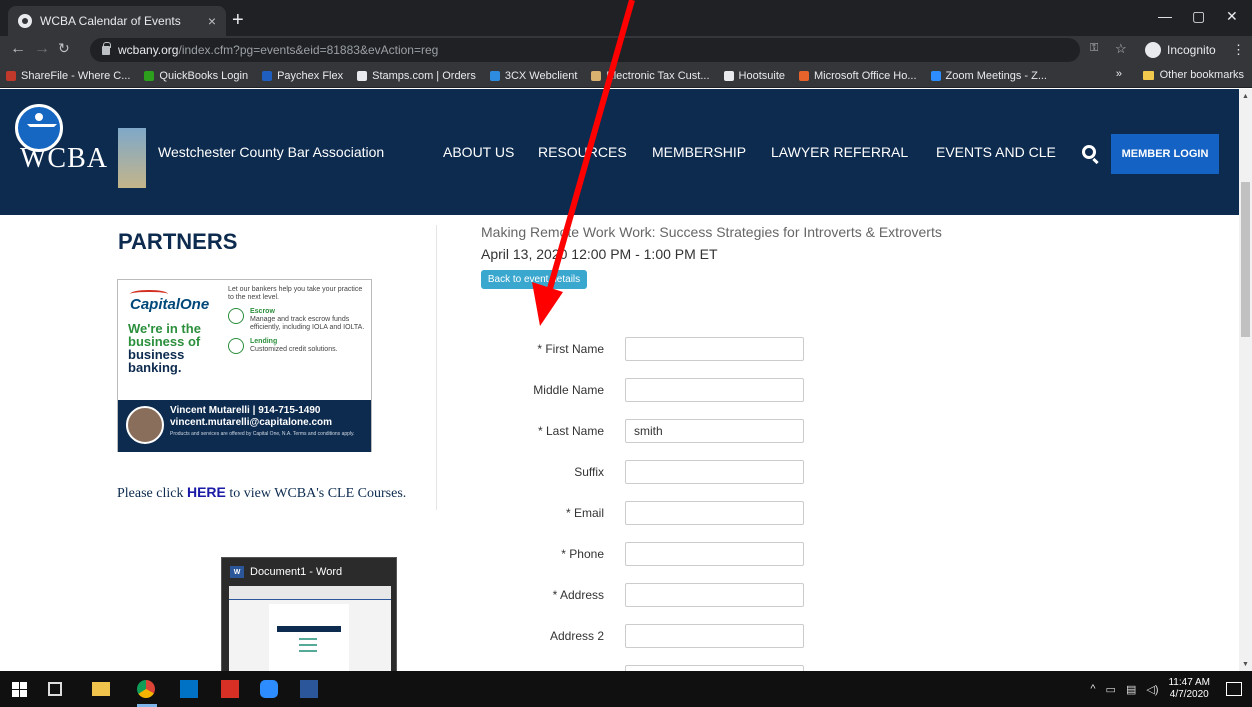 This screenshot has height=707, width=1252. What do you see at coordinates (1119, 74) in the screenshot?
I see `bookmarks-overflow-icon: »` at bounding box center [1119, 74].